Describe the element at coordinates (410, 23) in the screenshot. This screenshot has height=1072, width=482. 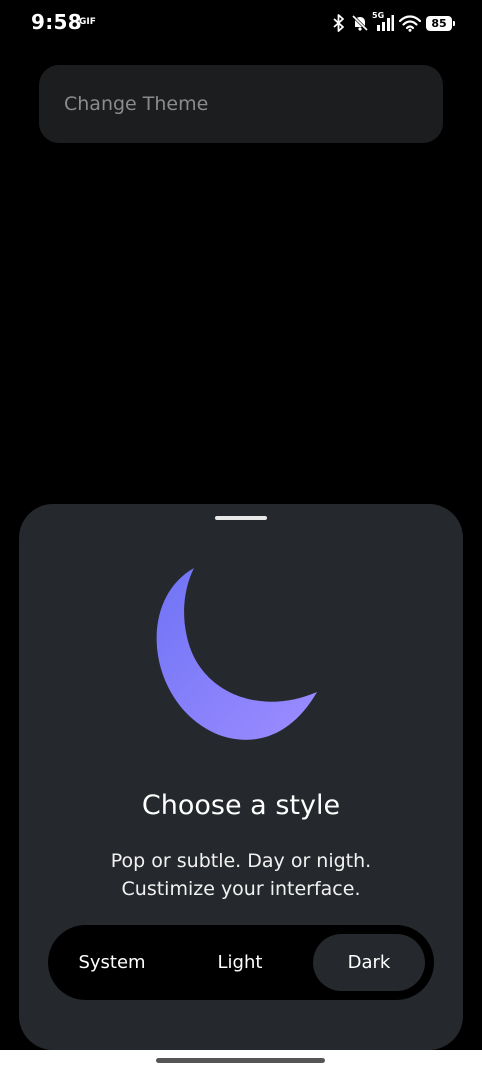
I see `wifi-icon` at that location.